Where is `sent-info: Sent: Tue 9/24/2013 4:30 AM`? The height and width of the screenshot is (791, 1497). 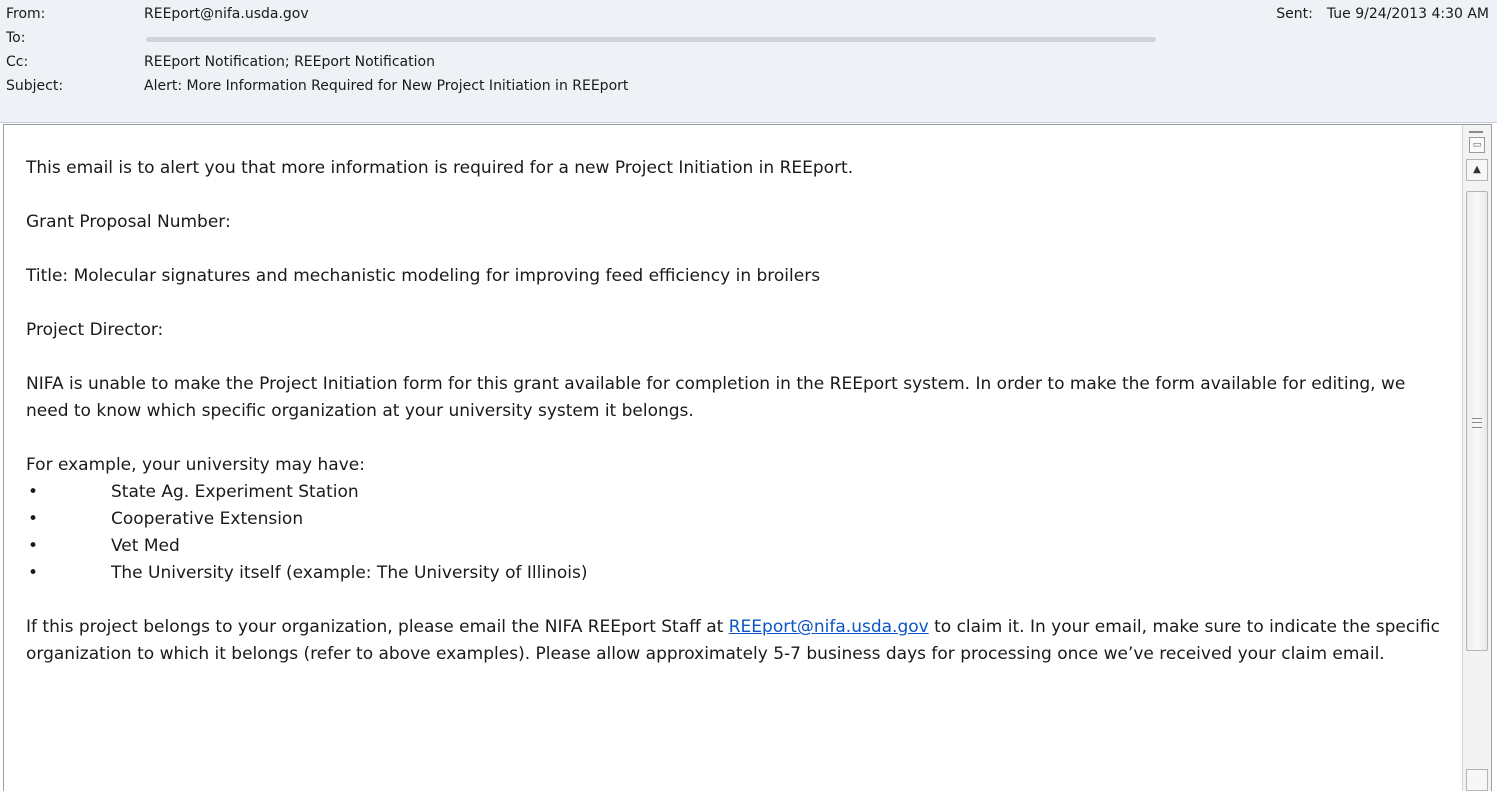
sent-info: Sent: Tue 9/24/2013 4:30 AM is located at coordinates (1382, 14).